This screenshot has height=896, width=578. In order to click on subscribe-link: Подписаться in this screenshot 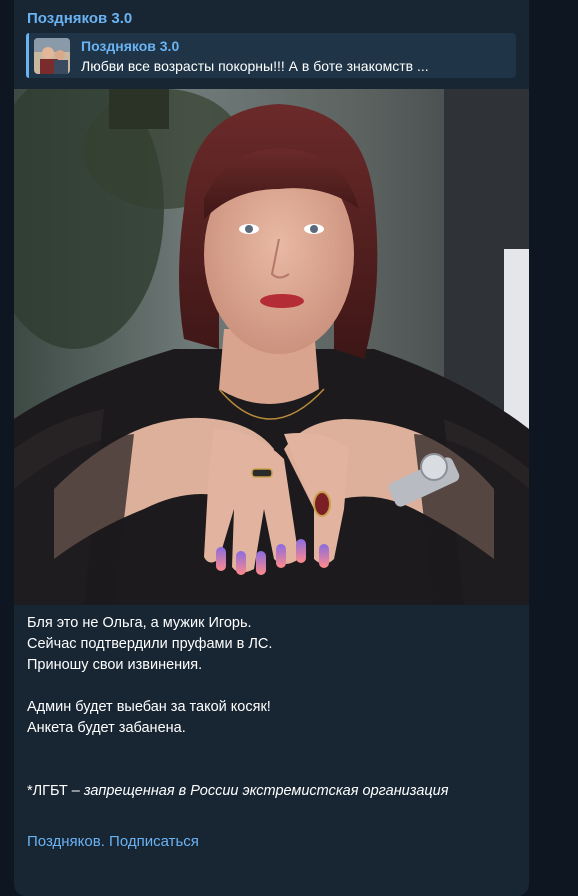, I will do `click(154, 841)`.